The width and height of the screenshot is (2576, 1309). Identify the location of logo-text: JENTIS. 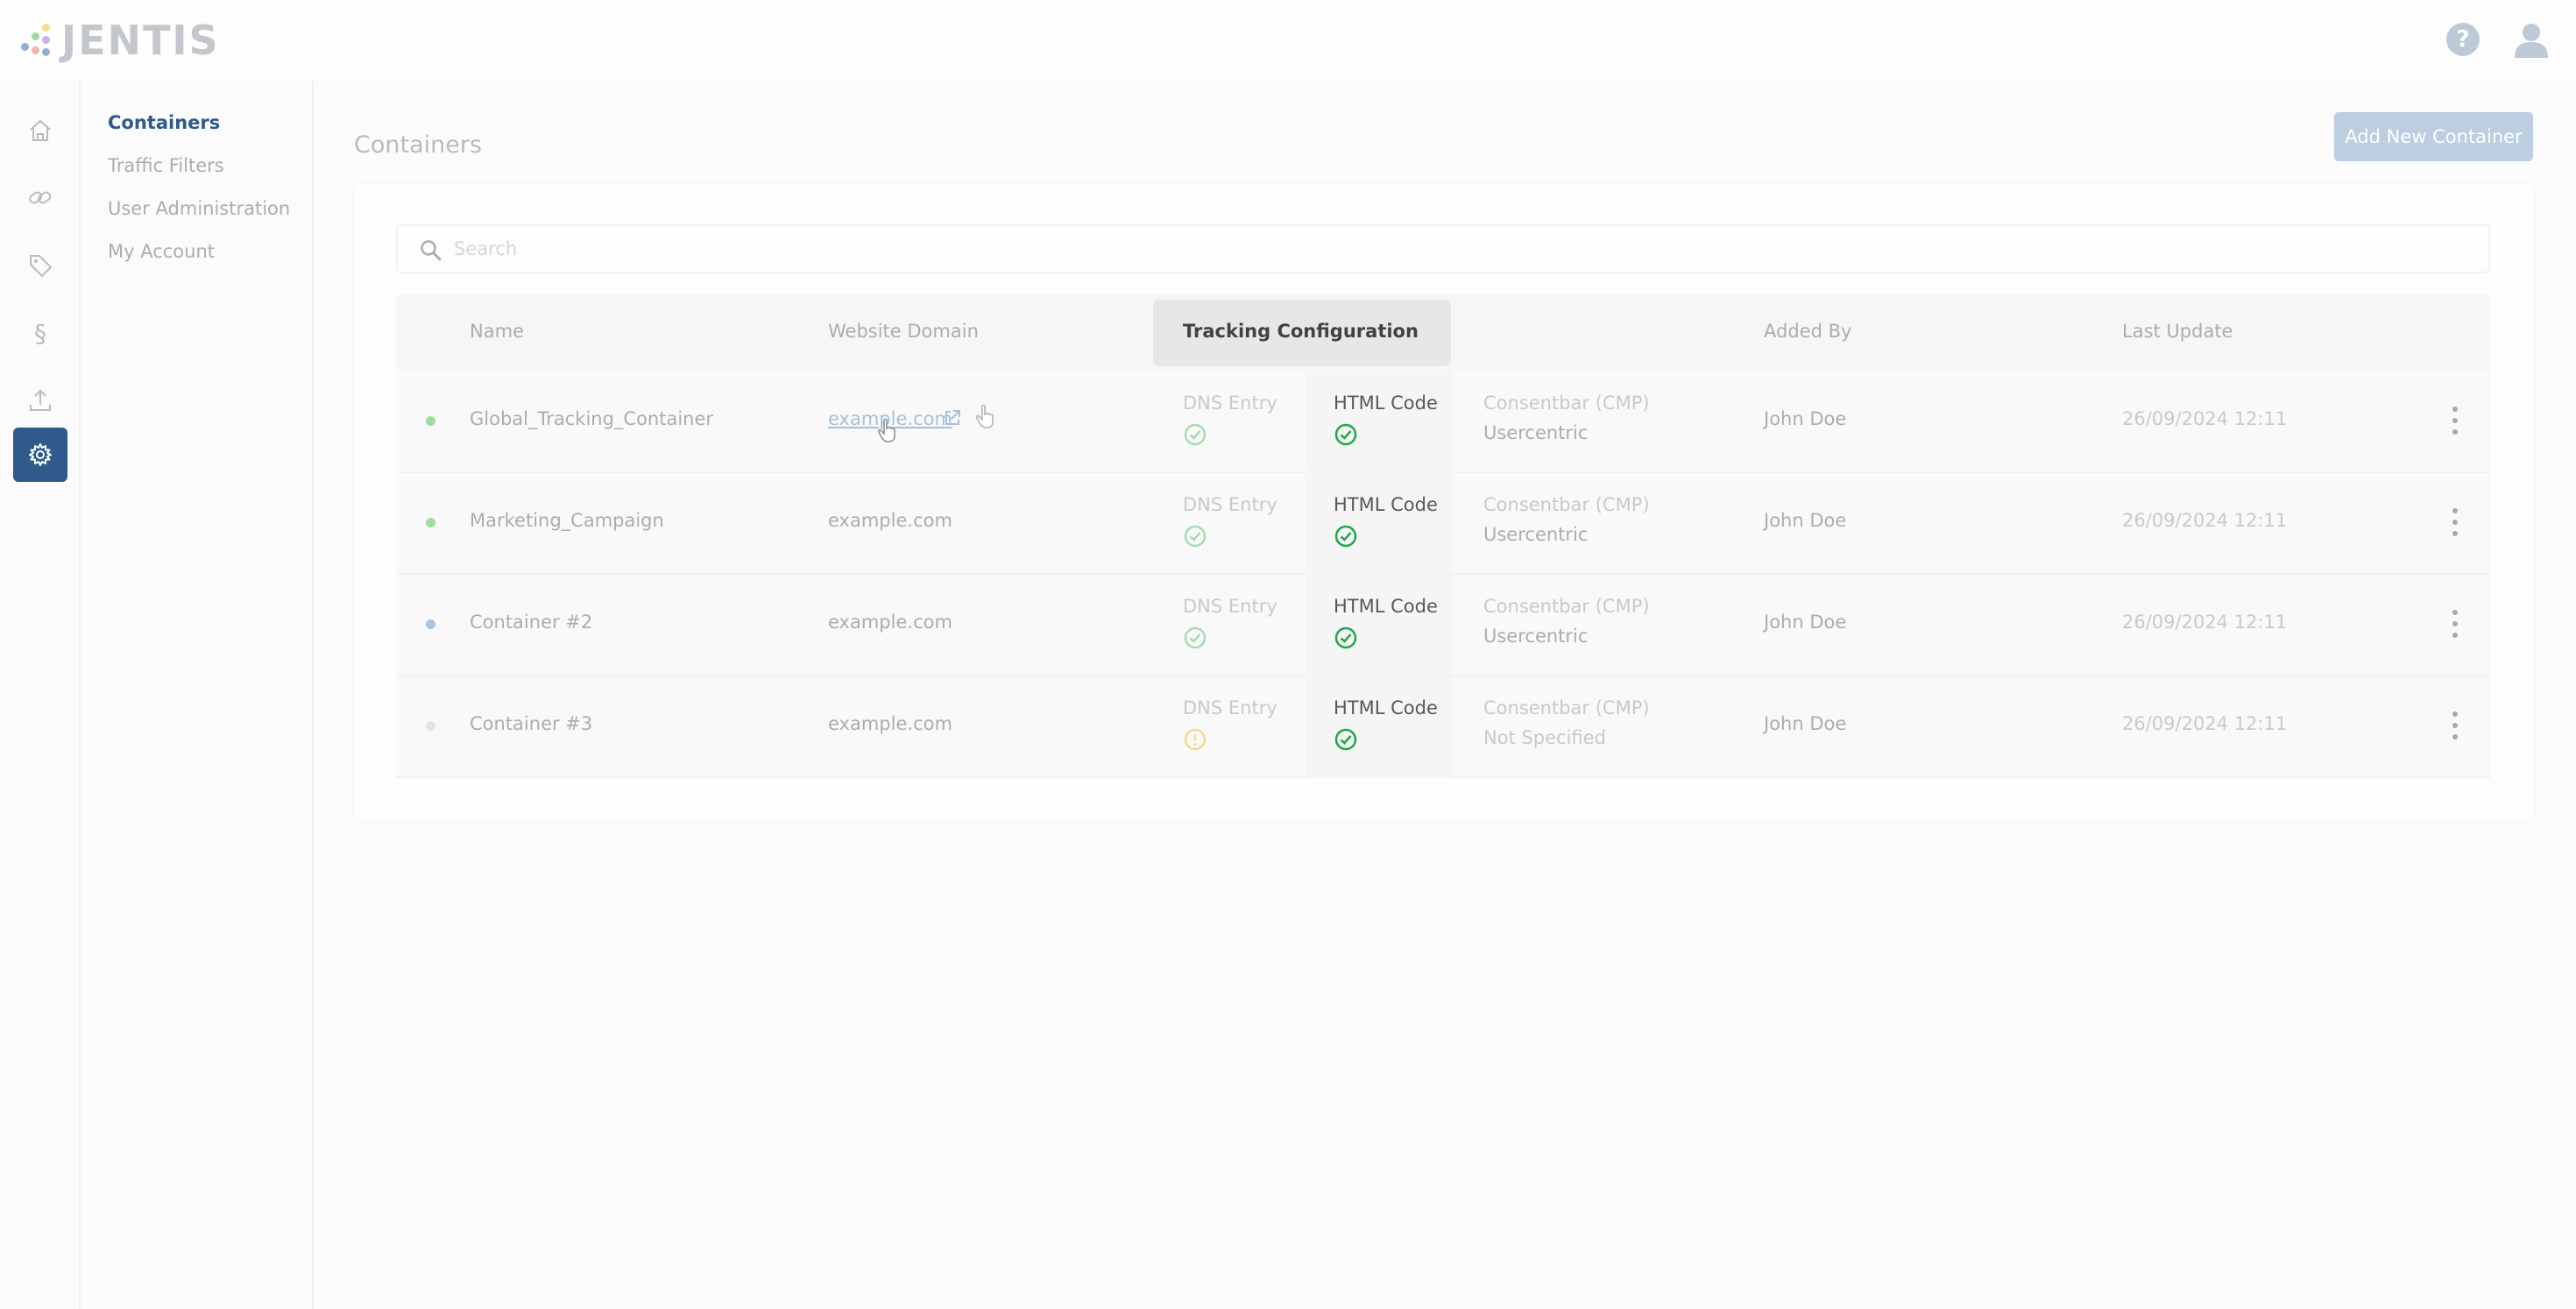
(140, 40).